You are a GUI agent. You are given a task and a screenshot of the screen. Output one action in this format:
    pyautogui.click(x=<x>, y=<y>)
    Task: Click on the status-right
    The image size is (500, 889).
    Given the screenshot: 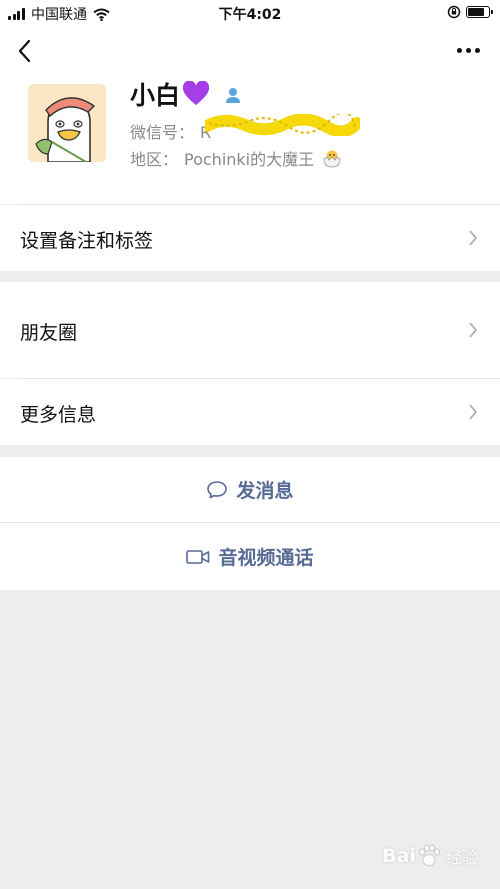 What is the action you would take?
    pyautogui.click(x=470, y=12)
    